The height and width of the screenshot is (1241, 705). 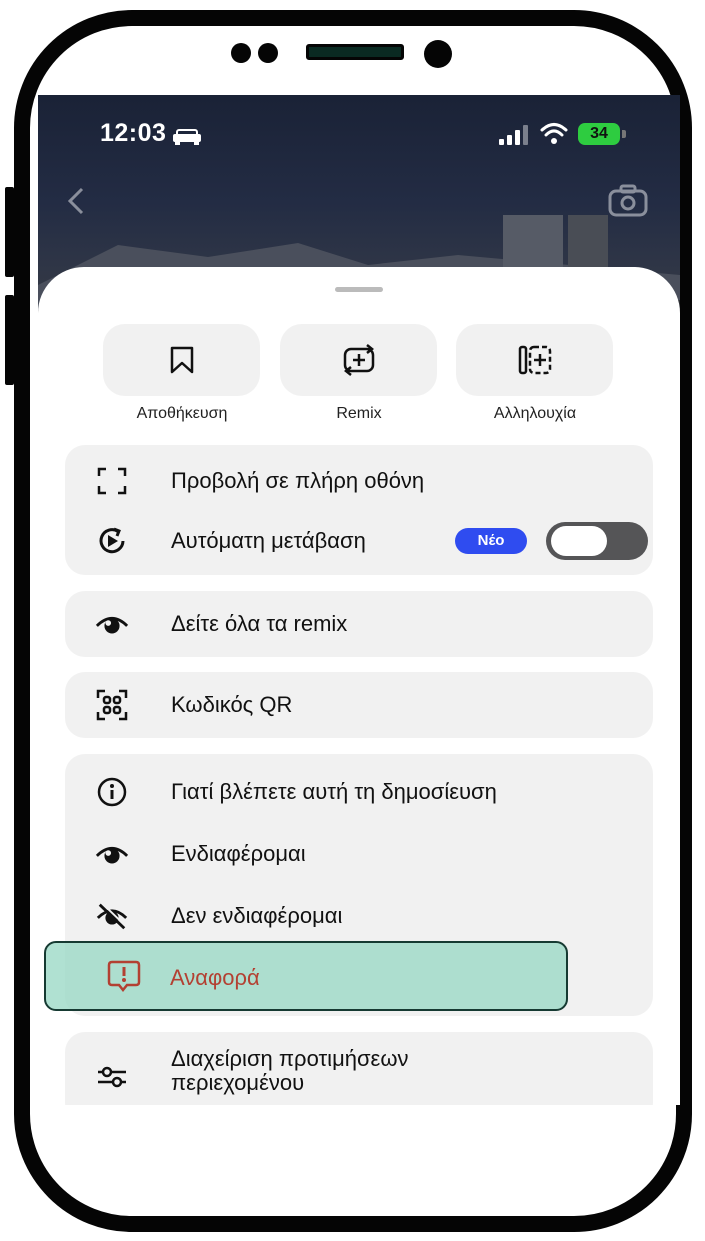 I want to click on not-interested-label: Δεν ενδιαφέρομαι, so click(x=257, y=915).